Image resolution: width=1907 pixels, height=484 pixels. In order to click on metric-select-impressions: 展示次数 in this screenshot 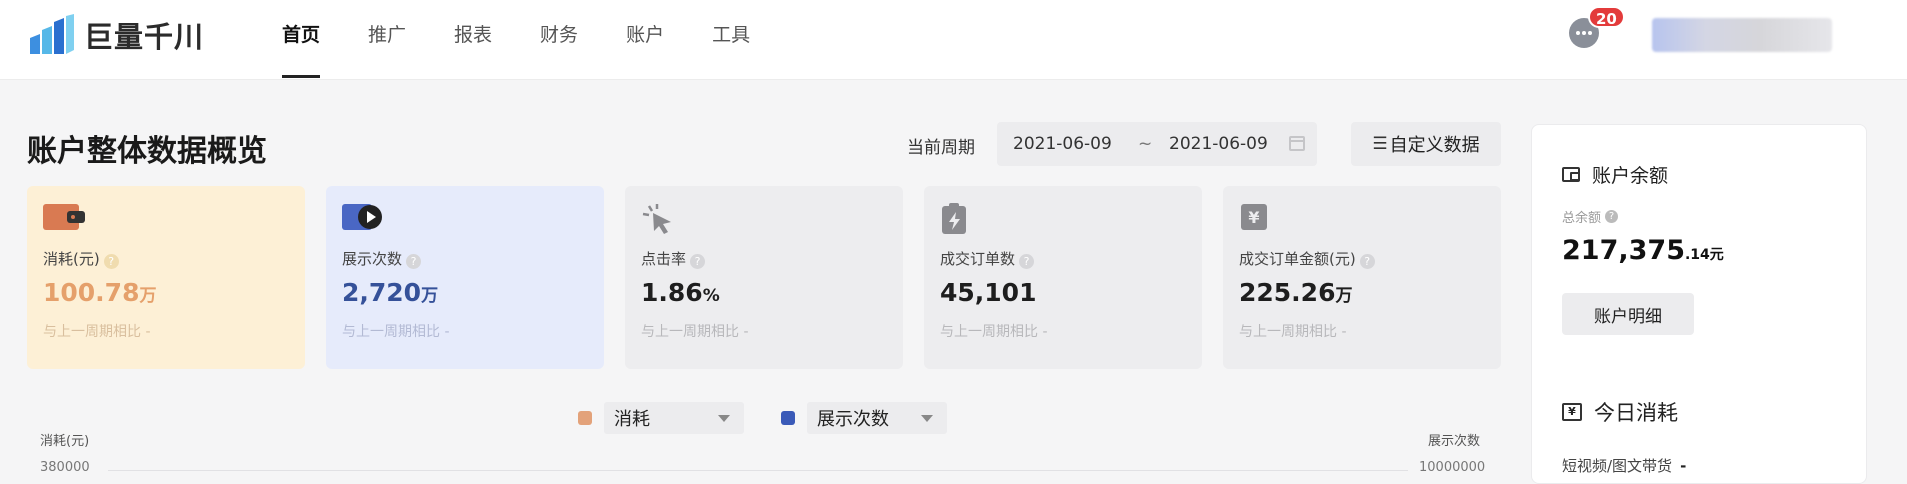, I will do `click(877, 418)`.